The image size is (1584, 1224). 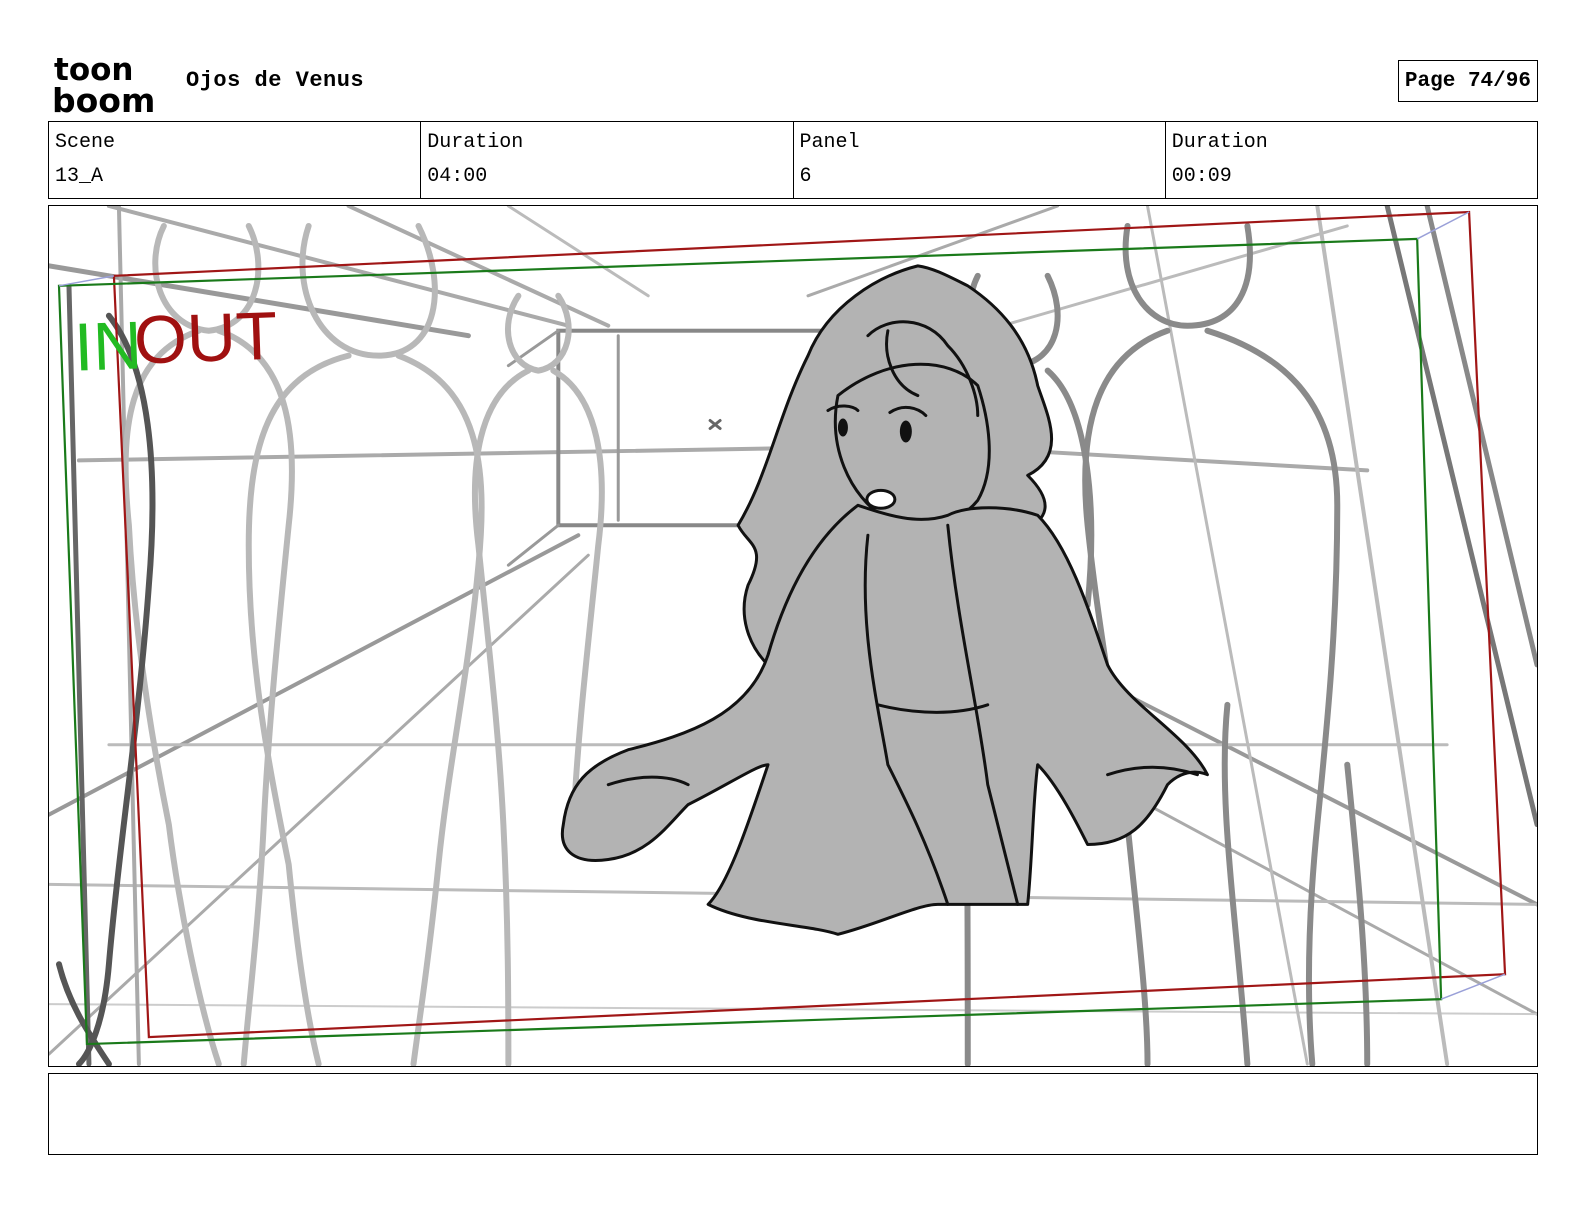 I want to click on panel-cell: Panel 6, so click(x=980, y=160).